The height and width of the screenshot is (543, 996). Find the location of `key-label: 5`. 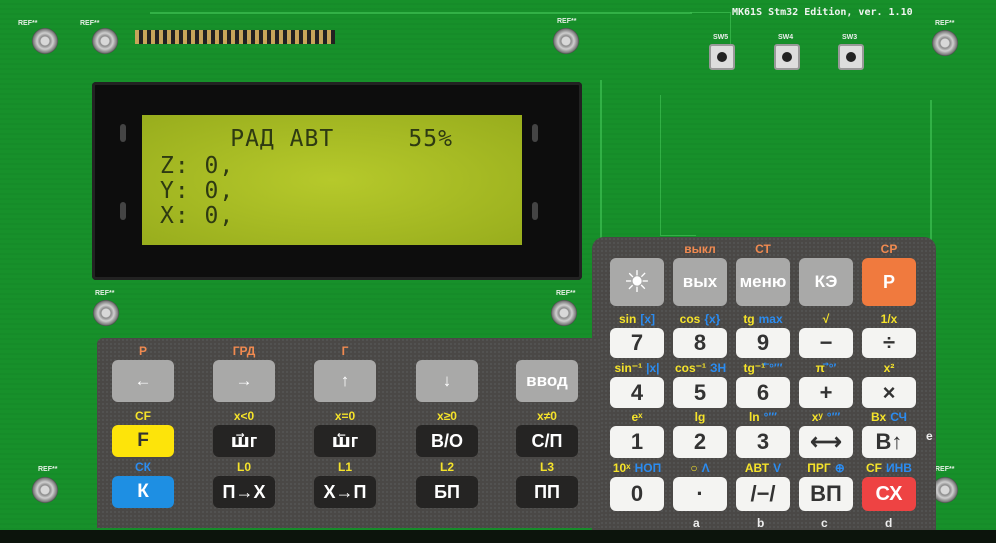

key-label: 5 is located at coordinates (700, 392).